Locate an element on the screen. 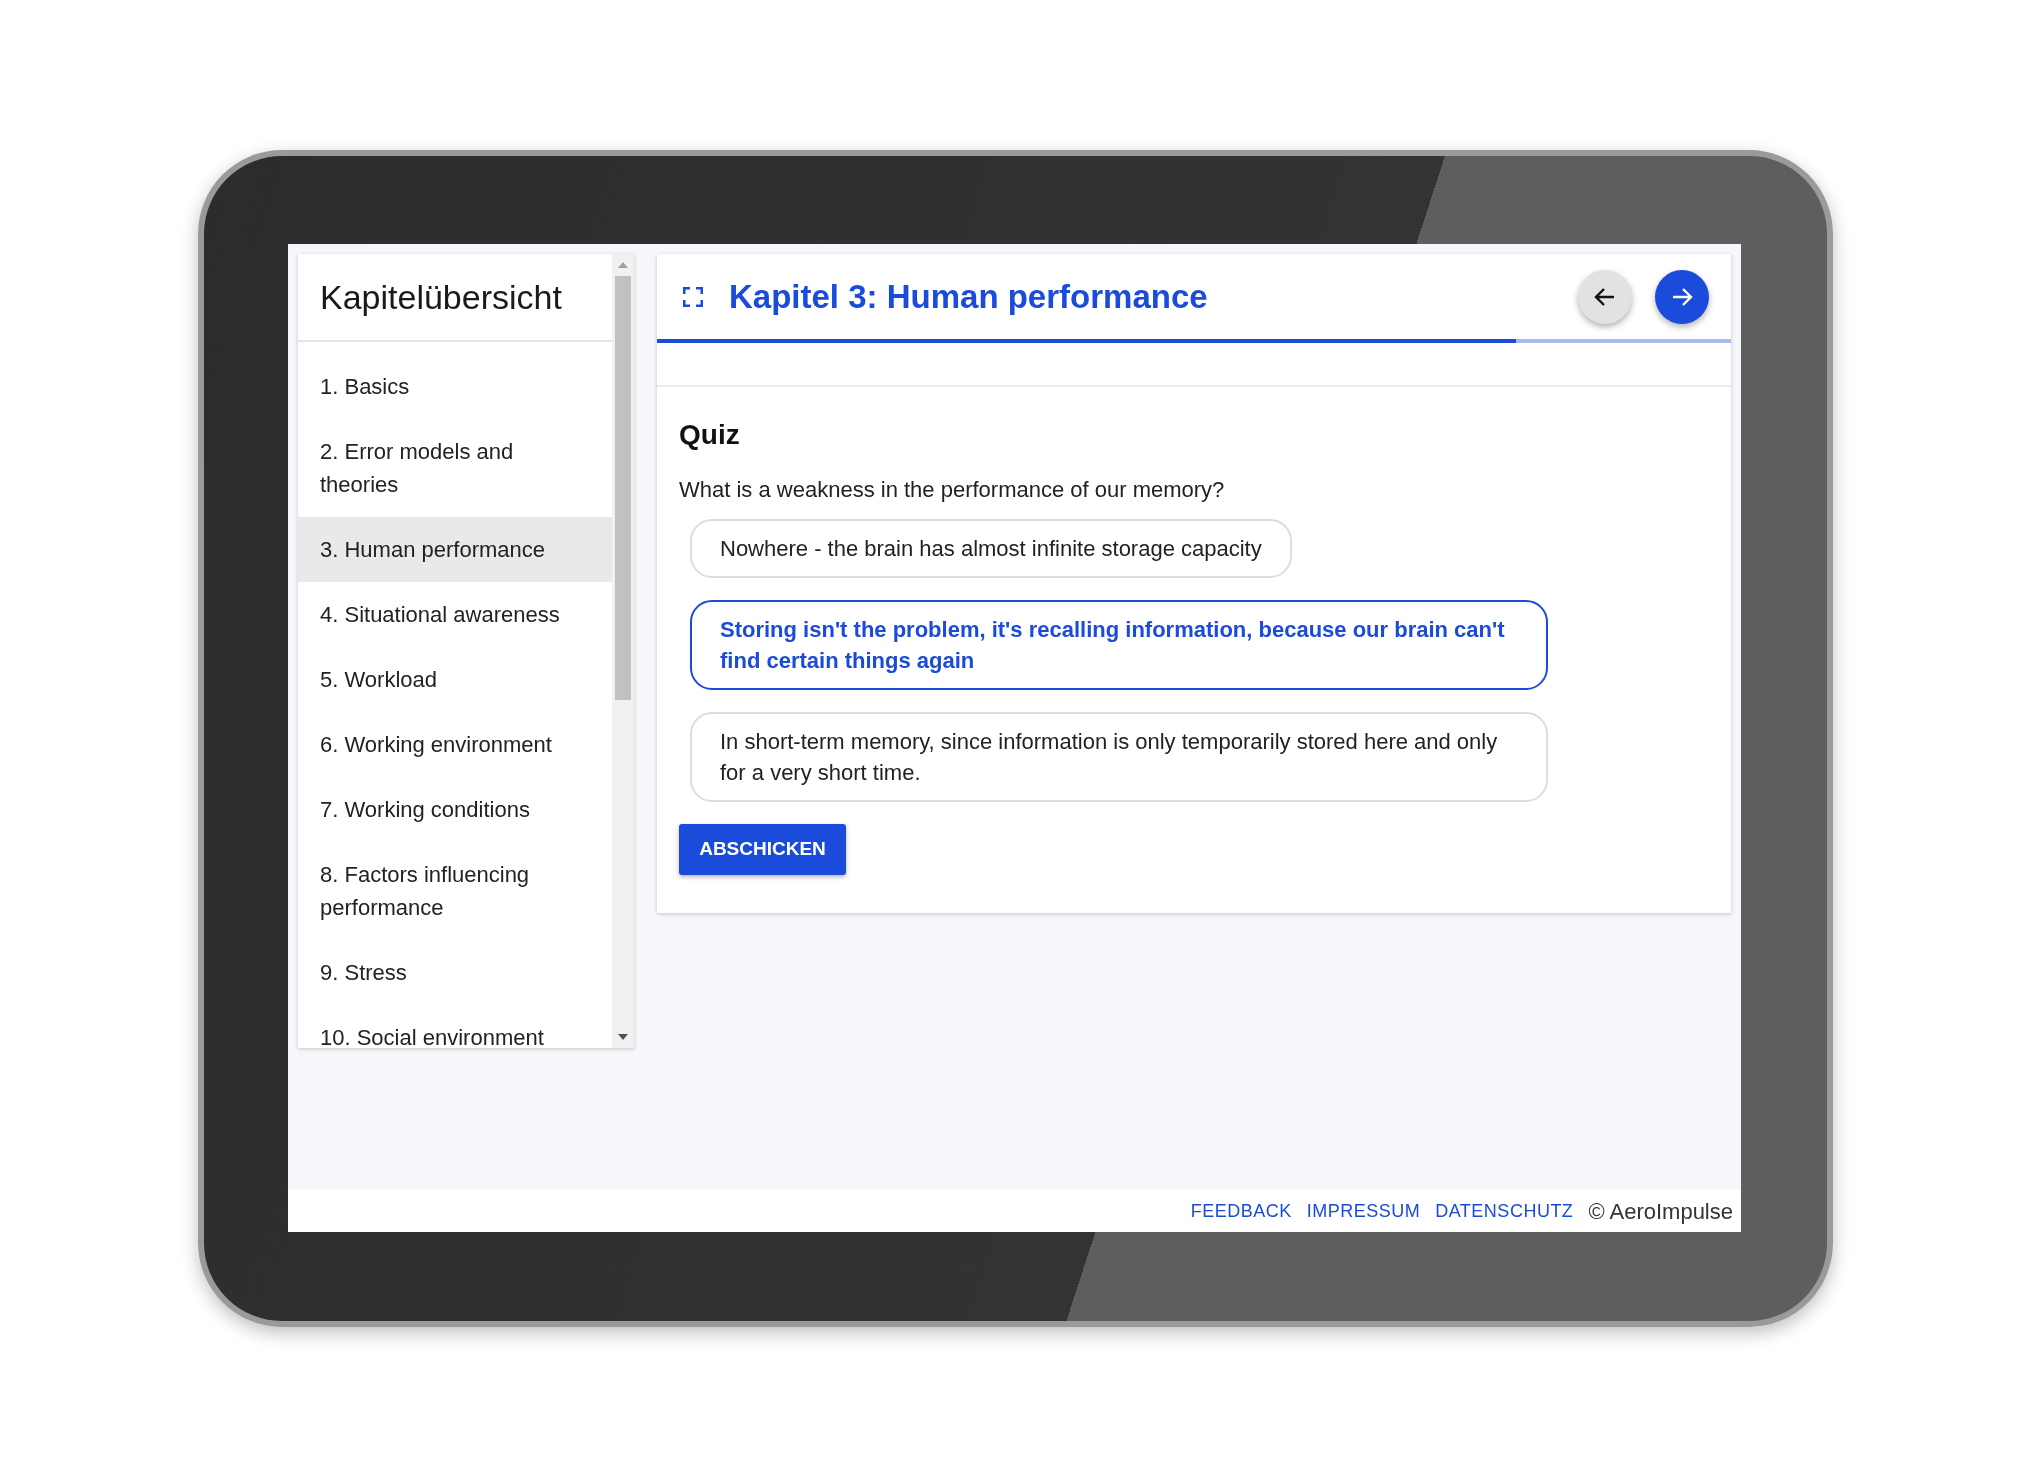 Image resolution: width=2031 pixels, height=1477 pixels. fullscreen-icon is located at coordinates (693, 296).